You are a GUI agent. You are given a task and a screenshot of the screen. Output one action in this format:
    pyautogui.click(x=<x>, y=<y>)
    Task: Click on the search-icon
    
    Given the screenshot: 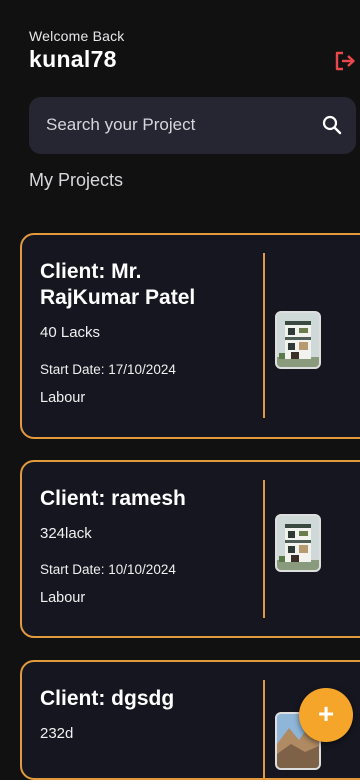 What is the action you would take?
    pyautogui.click(x=332, y=125)
    